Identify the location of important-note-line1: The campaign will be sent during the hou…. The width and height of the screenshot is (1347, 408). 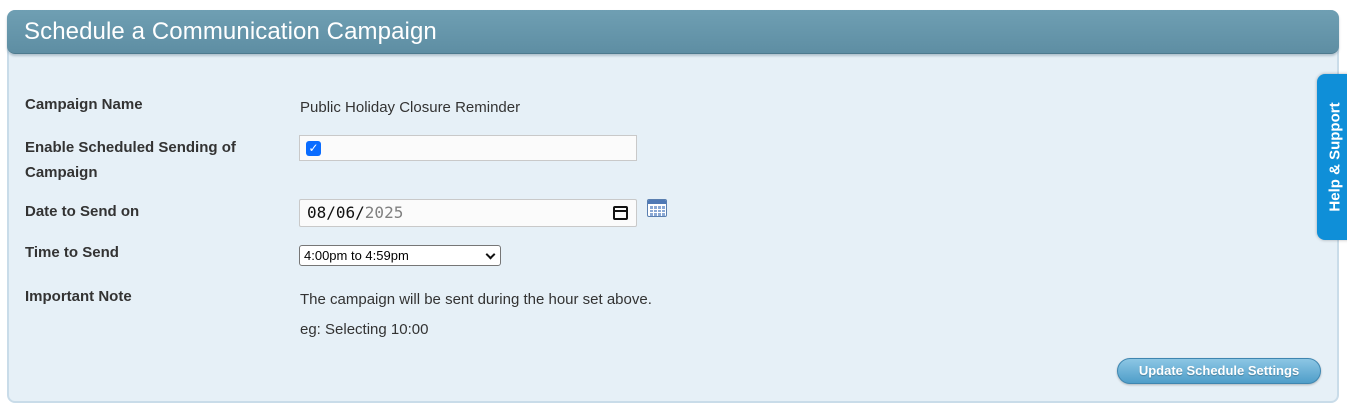
(476, 299).